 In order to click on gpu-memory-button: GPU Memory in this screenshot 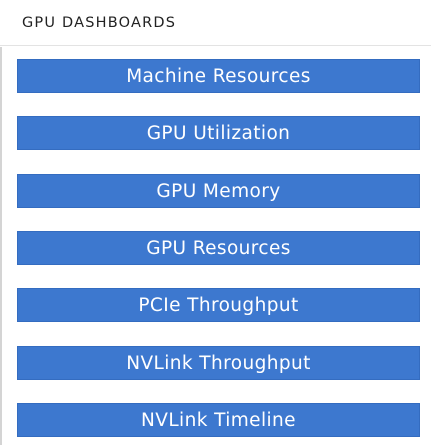, I will do `click(218, 191)`.